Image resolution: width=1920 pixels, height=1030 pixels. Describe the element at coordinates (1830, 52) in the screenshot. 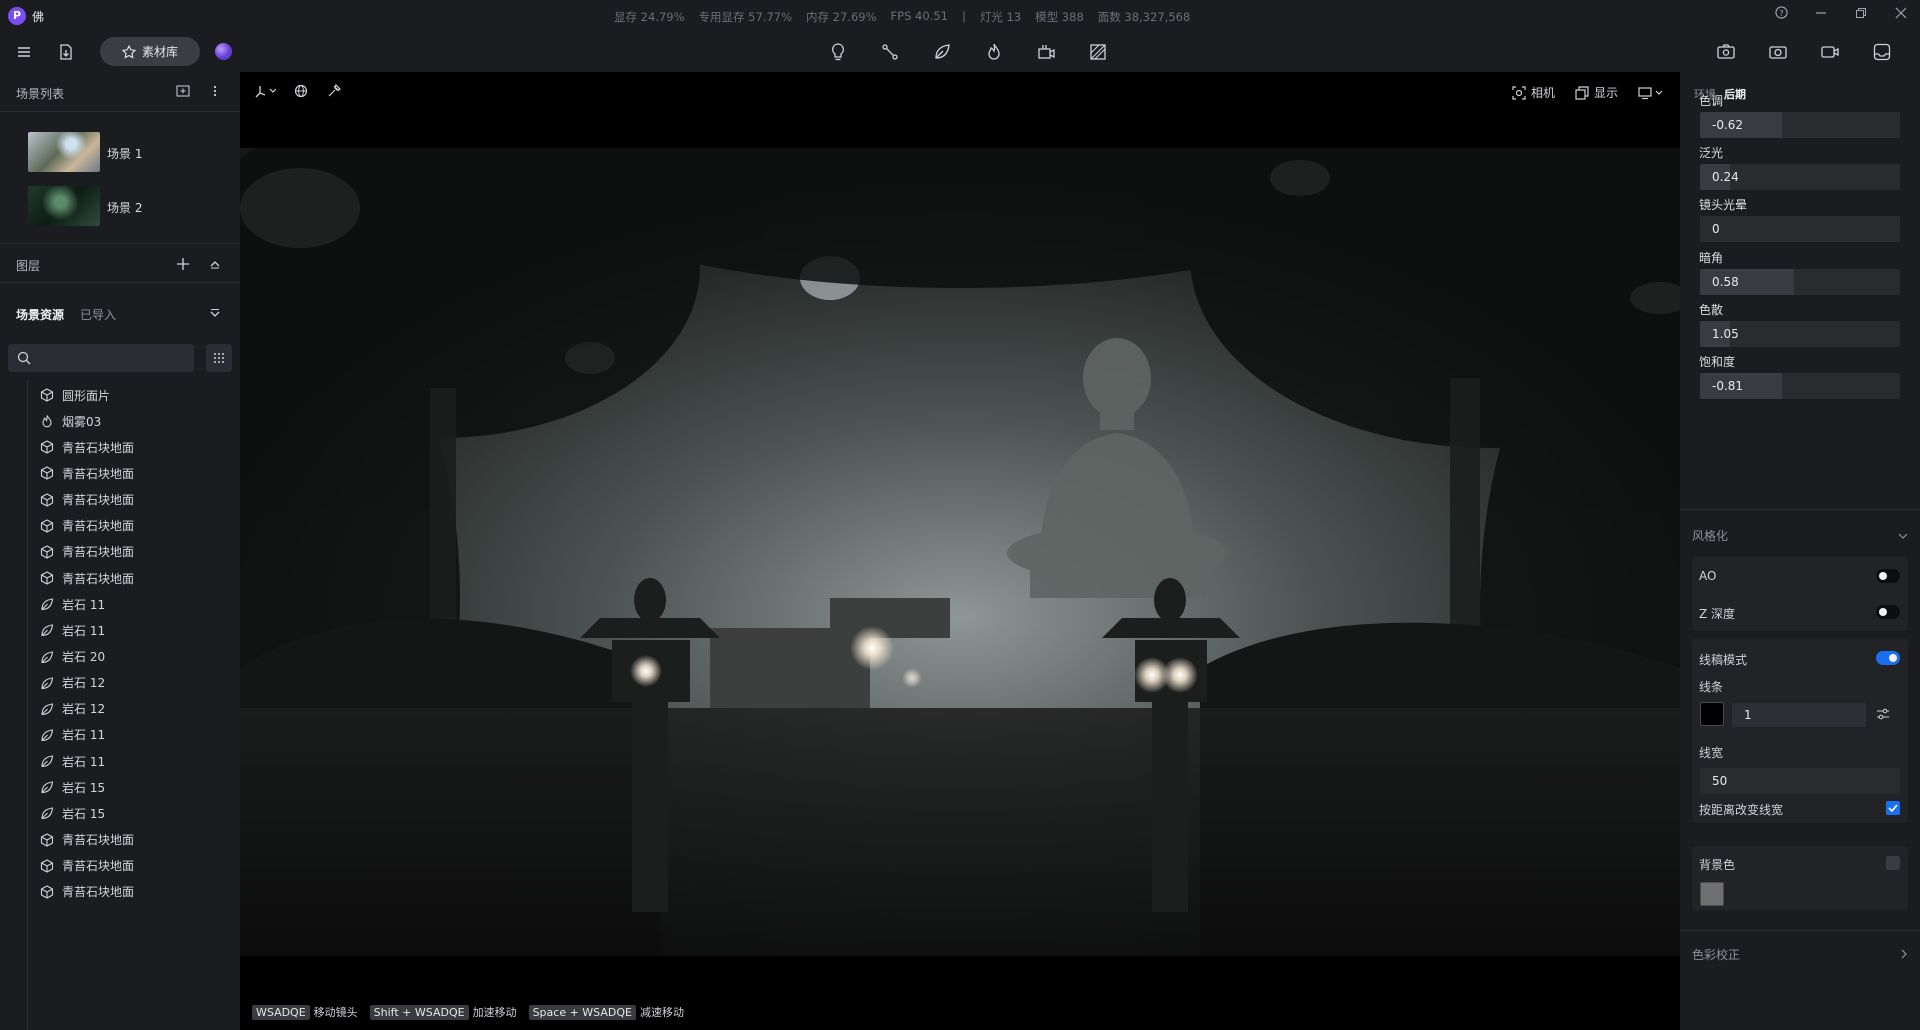

I see `video-record-icon` at that location.